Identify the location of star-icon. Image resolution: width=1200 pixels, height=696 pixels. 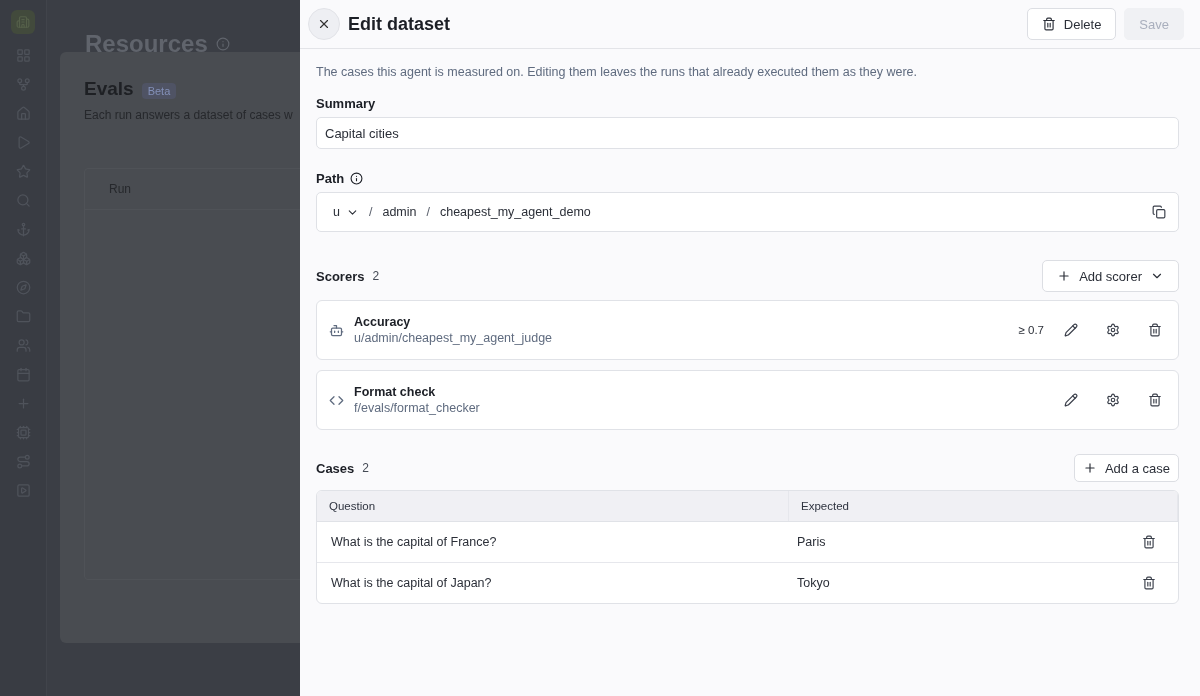
(23, 171).